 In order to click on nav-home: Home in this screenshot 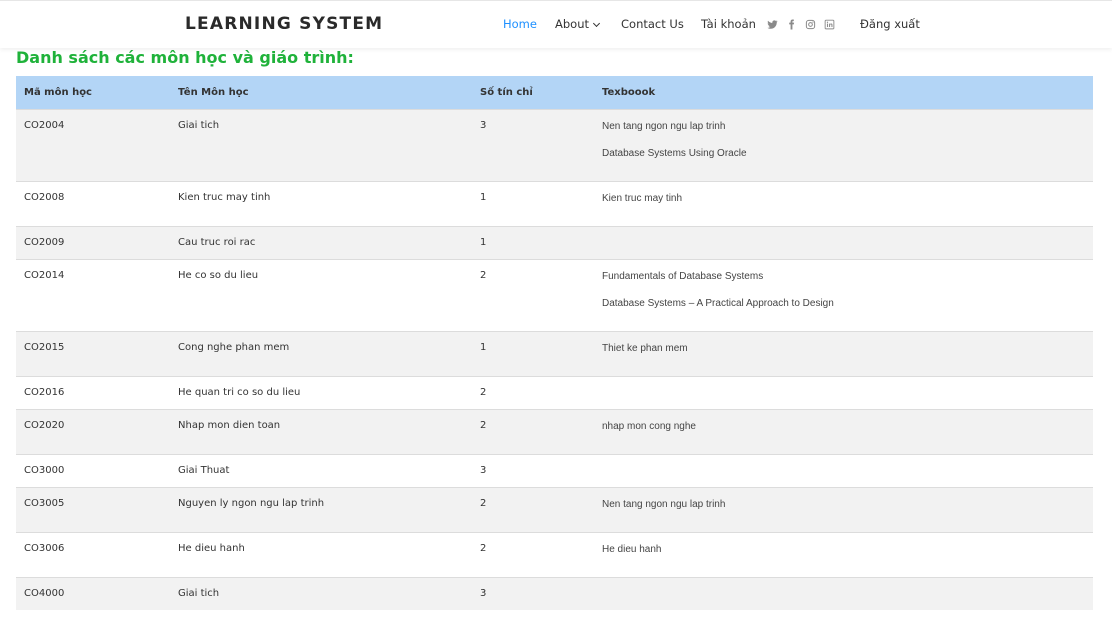, I will do `click(520, 24)`.